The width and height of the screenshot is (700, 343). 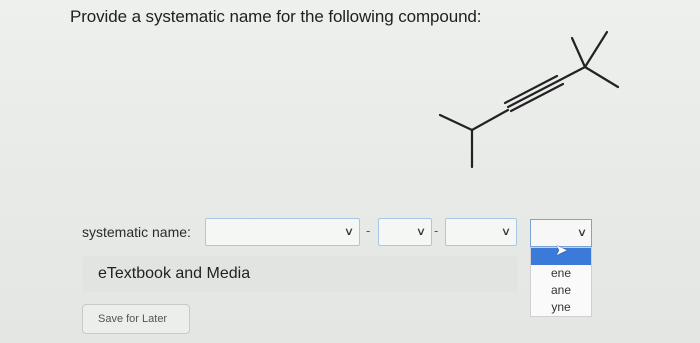 What do you see at coordinates (481, 232) in the screenshot?
I see `name-part-select-3: ∨` at bounding box center [481, 232].